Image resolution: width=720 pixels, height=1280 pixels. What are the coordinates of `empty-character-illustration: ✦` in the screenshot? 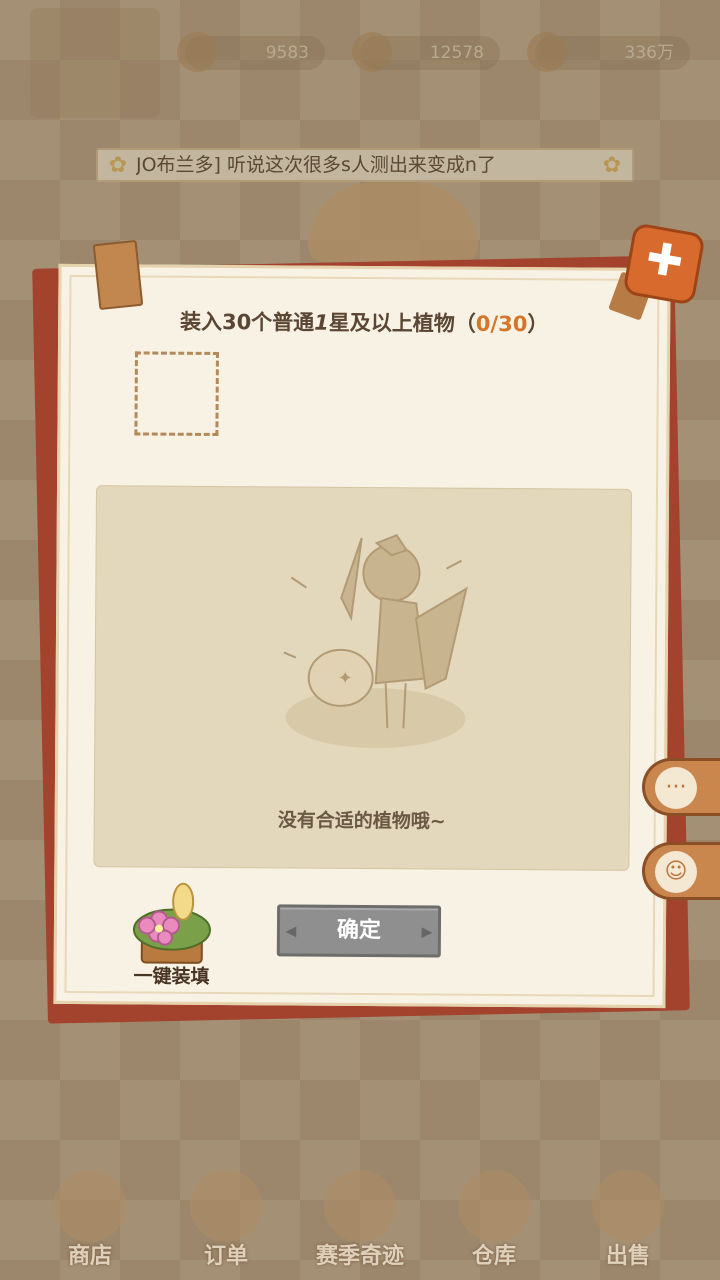 It's located at (375, 641).